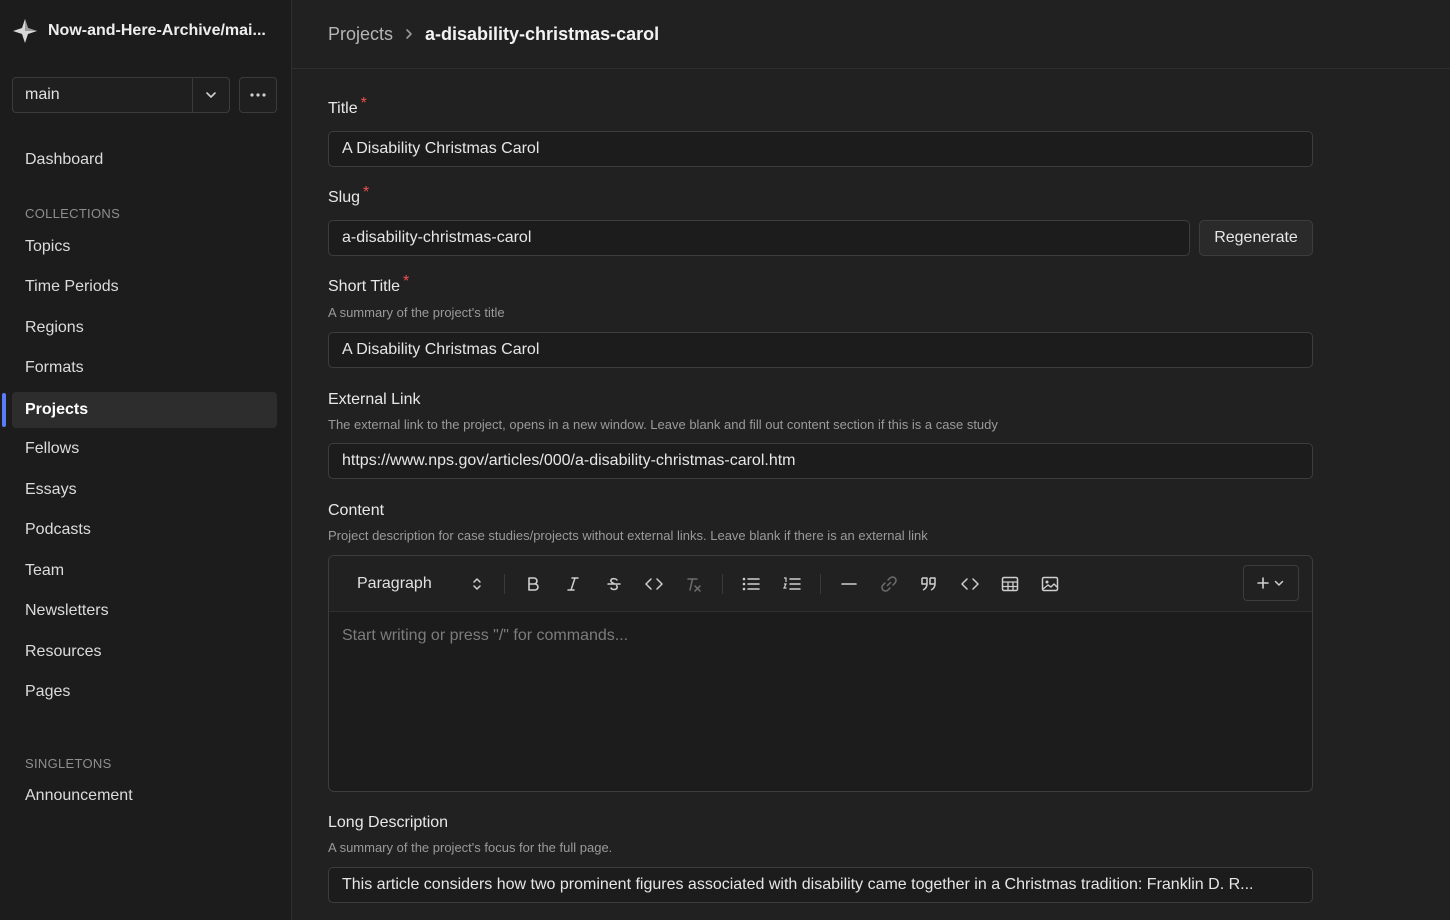 Image resolution: width=1450 pixels, height=920 pixels. What do you see at coordinates (73, 213) in the screenshot?
I see `collections-heading: COLLECTIONS` at bounding box center [73, 213].